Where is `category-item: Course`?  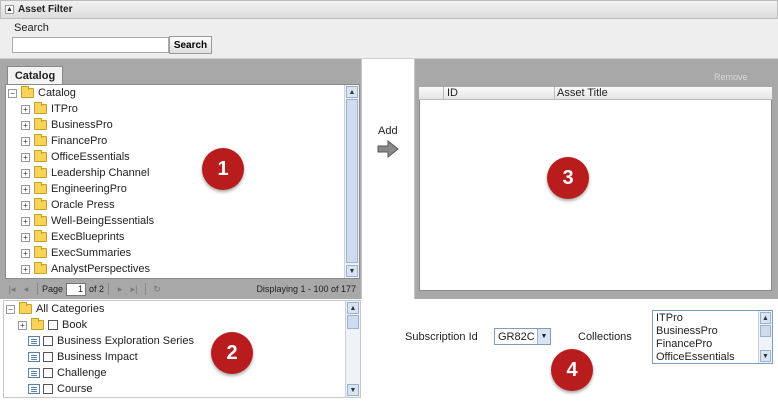 category-item: Course is located at coordinates (60, 389).